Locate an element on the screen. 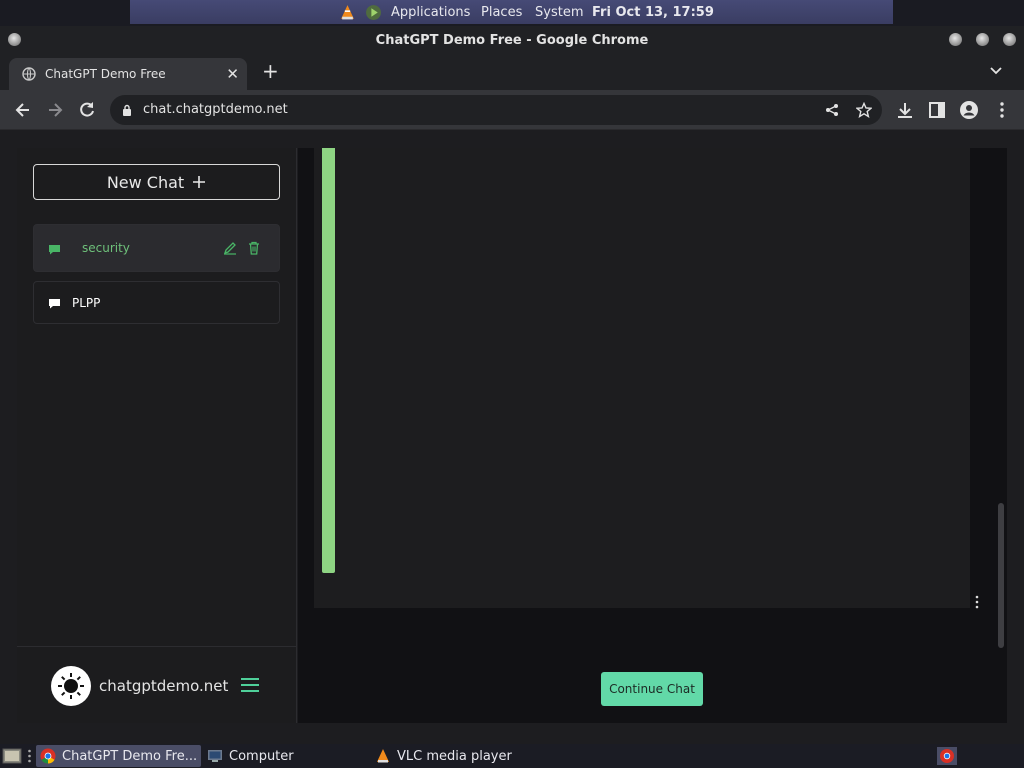 Image resolution: width=1024 pixels, height=768 pixels. taskbar-handle-icon is located at coordinates (29, 756).